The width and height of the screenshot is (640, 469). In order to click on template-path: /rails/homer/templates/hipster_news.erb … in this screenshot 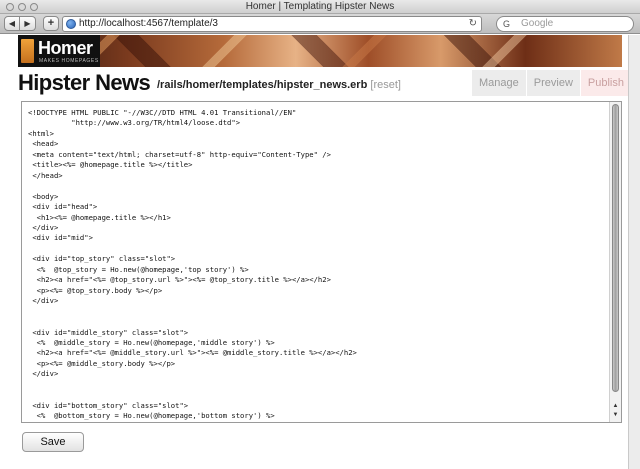, I will do `click(279, 85)`.